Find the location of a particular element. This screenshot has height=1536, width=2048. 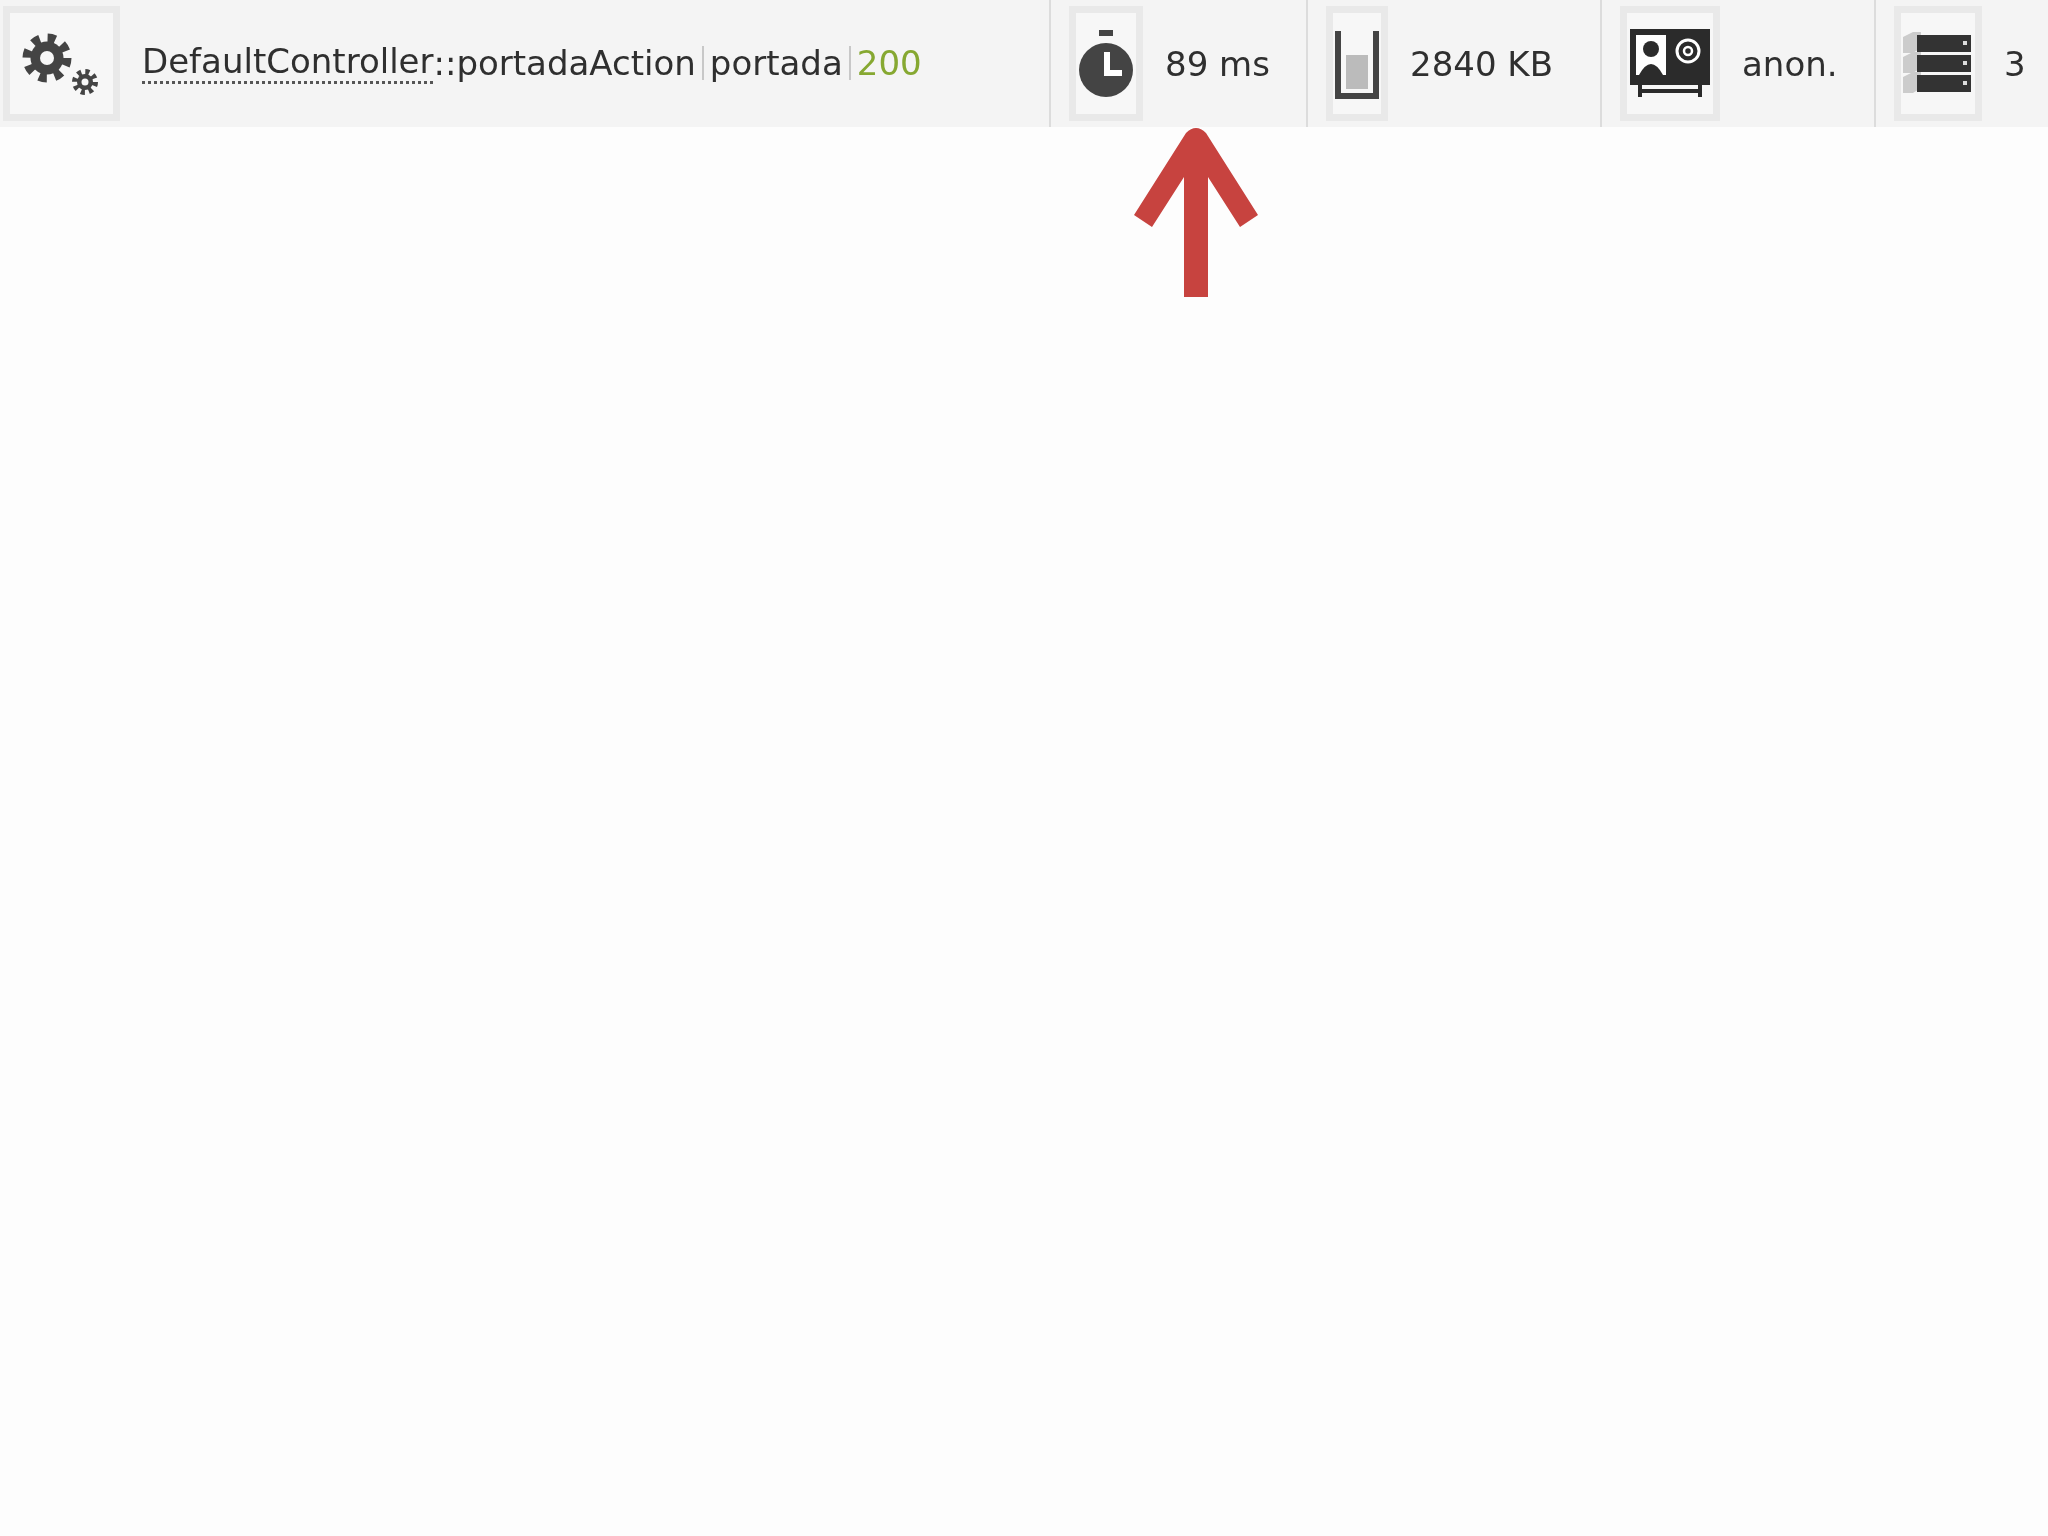

status-code: 200 is located at coordinates (889, 63).